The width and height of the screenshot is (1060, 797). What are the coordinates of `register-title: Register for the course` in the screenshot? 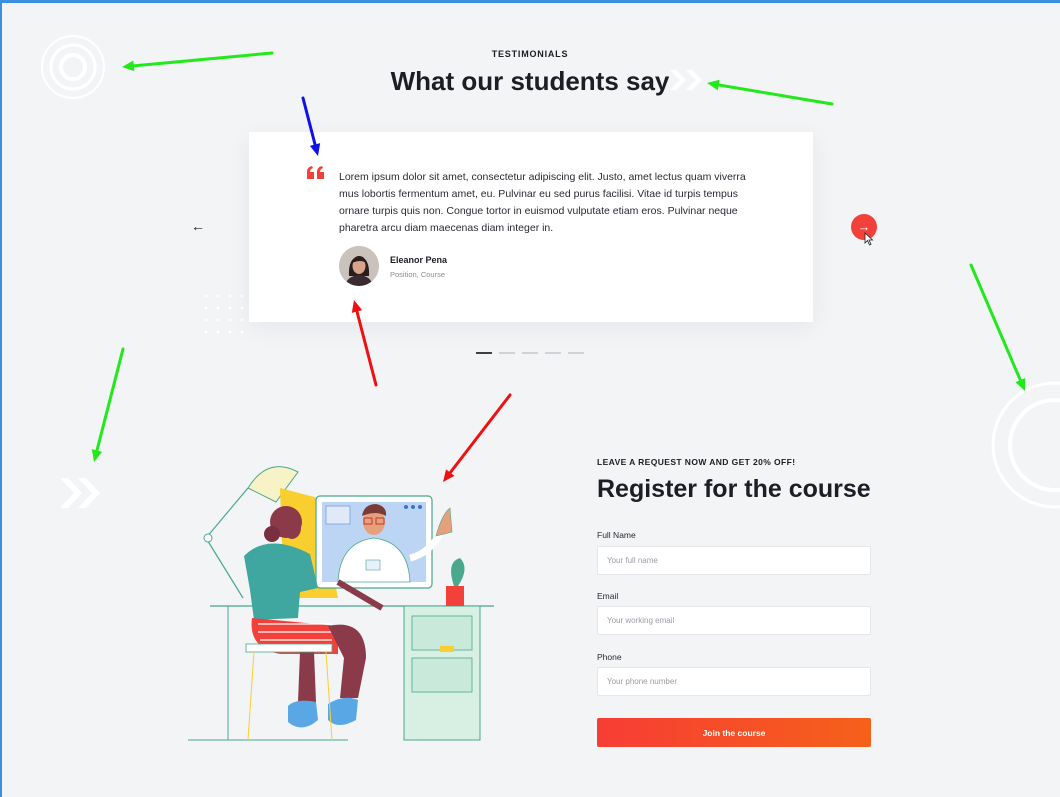 It's located at (734, 489).